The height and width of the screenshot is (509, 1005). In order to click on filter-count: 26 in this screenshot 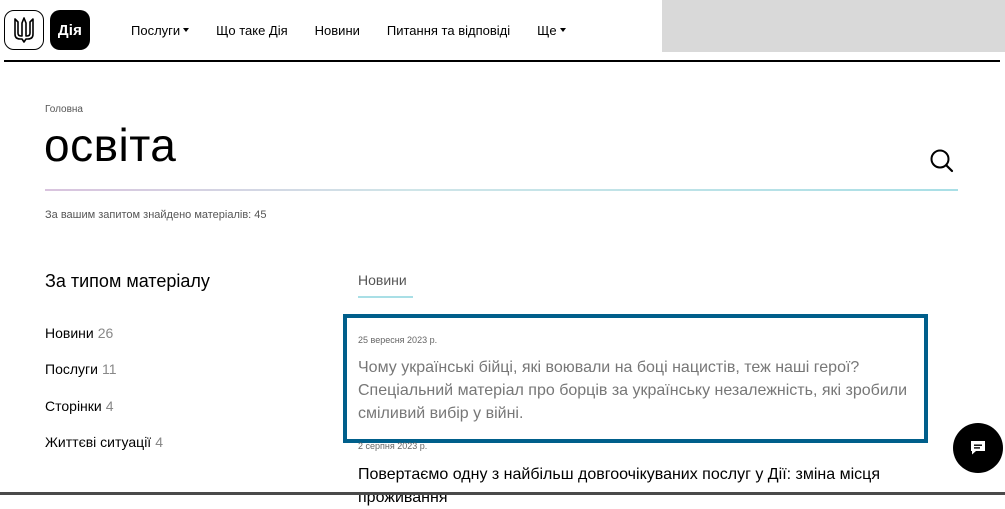, I will do `click(105, 333)`.